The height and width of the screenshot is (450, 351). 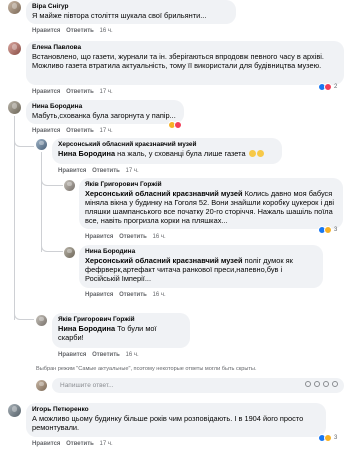 What do you see at coordinates (336, 87) in the screenshot?
I see `reaction-count: 2` at bounding box center [336, 87].